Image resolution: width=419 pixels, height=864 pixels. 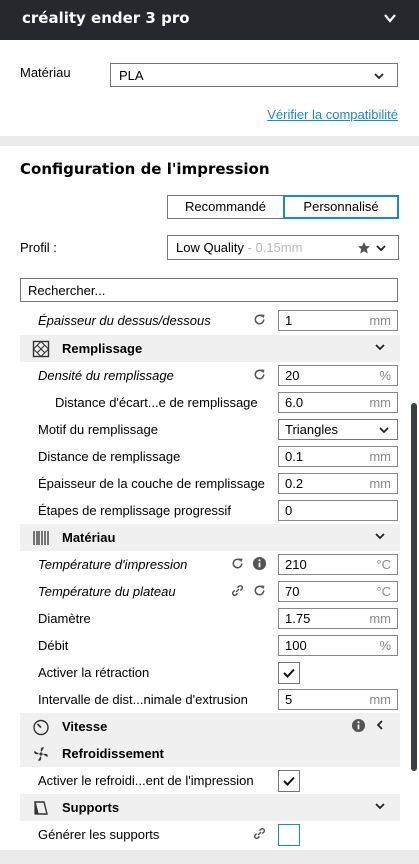 What do you see at coordinates (151, 483) in the screenshot?
I see `setting-label: Épaisseur de la couche de remplissage` at bounding box center [151, 483].